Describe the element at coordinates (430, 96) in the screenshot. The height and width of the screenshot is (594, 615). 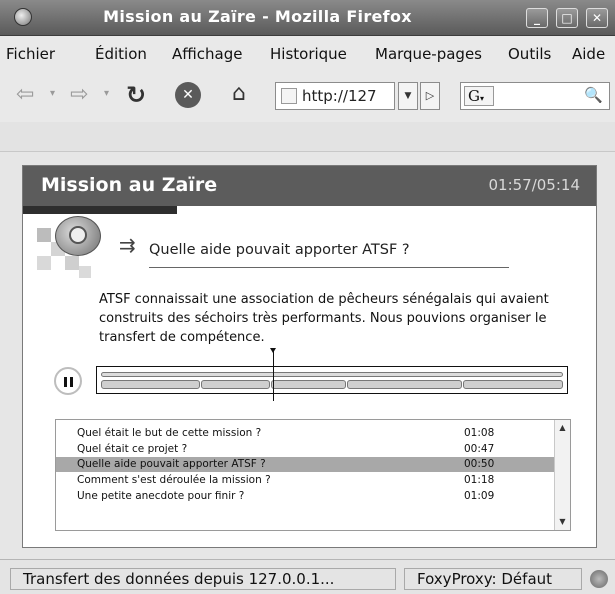
I see `go-button: ▷` at that location.